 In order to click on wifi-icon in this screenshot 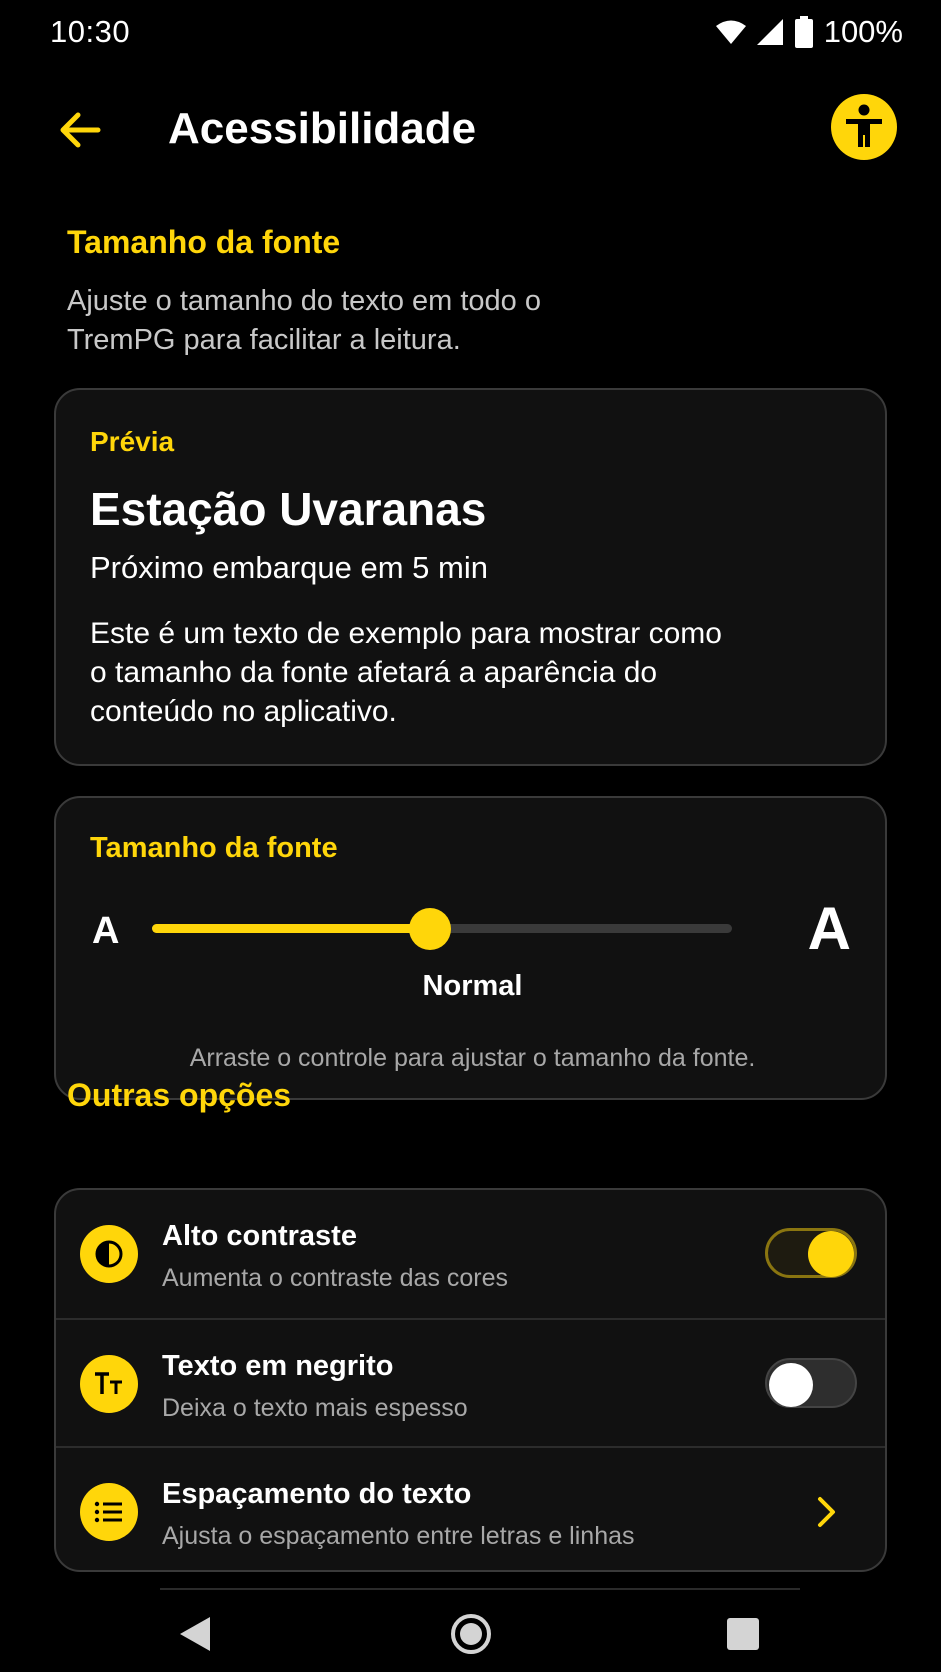, I will do `click(730, 32)`.